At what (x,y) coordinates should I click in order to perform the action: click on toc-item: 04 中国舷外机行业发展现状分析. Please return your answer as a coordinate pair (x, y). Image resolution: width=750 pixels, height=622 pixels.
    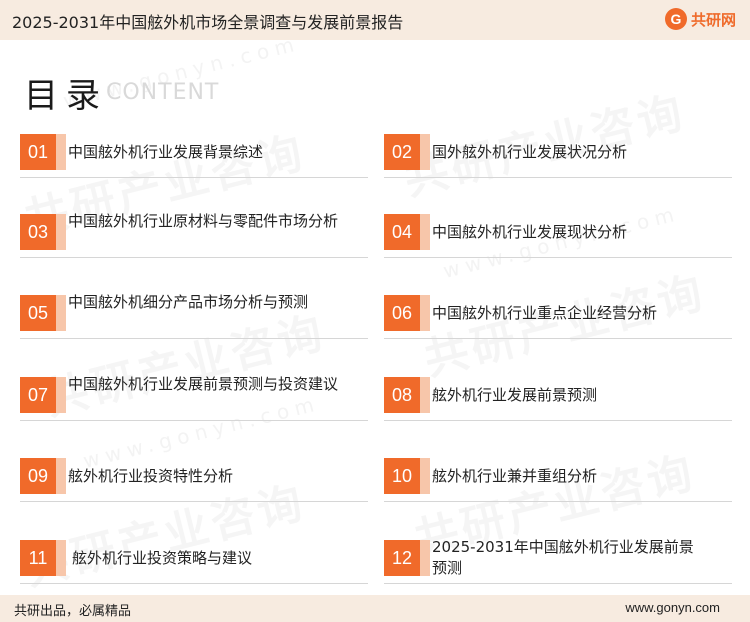
    Looking at the image, I should click on (558, 231).